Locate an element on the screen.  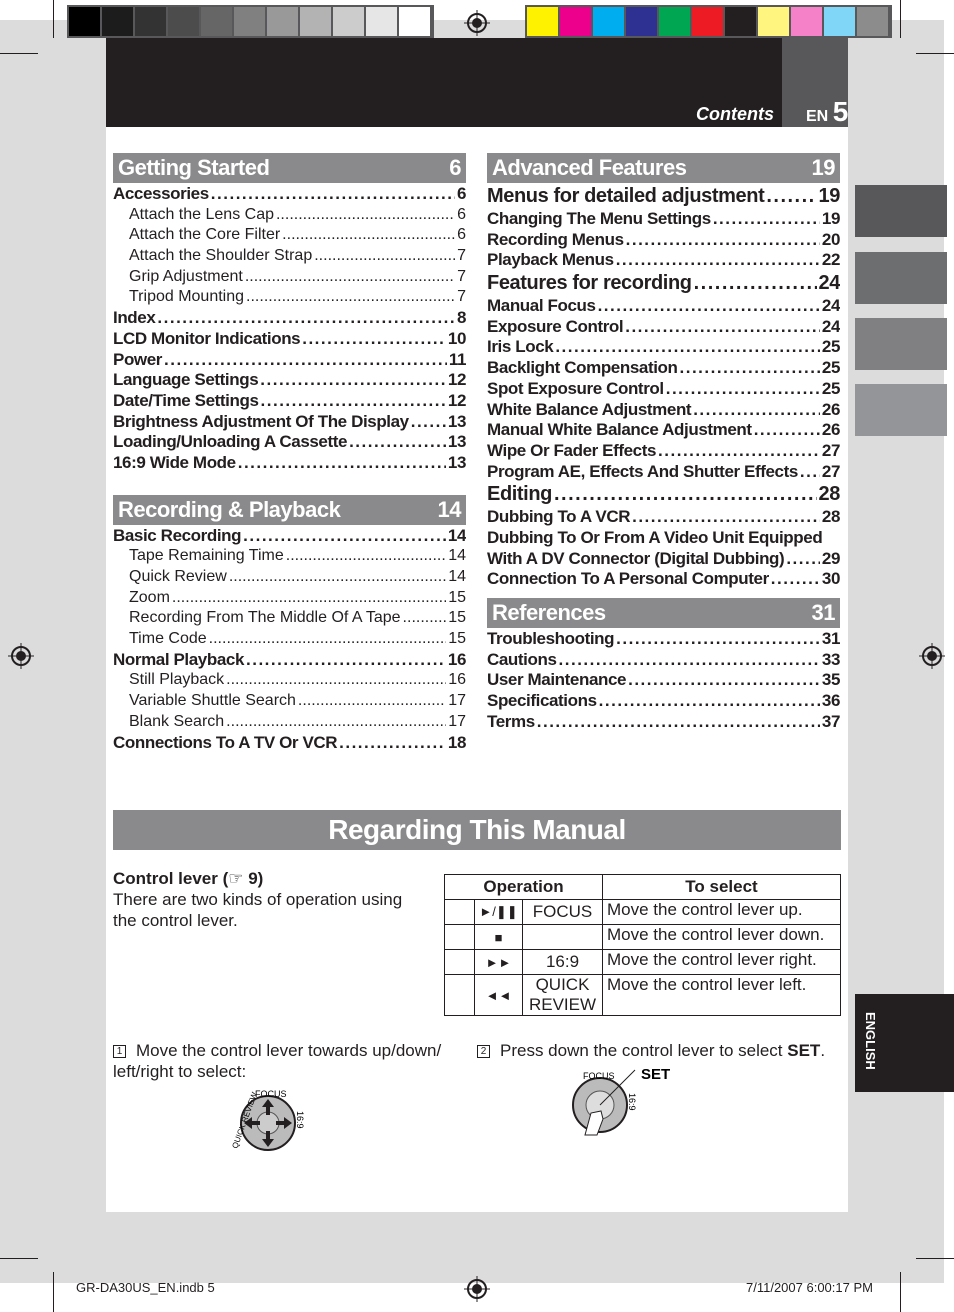
dial-label-focus: FOCUS is located at coordinates (271, 1094).